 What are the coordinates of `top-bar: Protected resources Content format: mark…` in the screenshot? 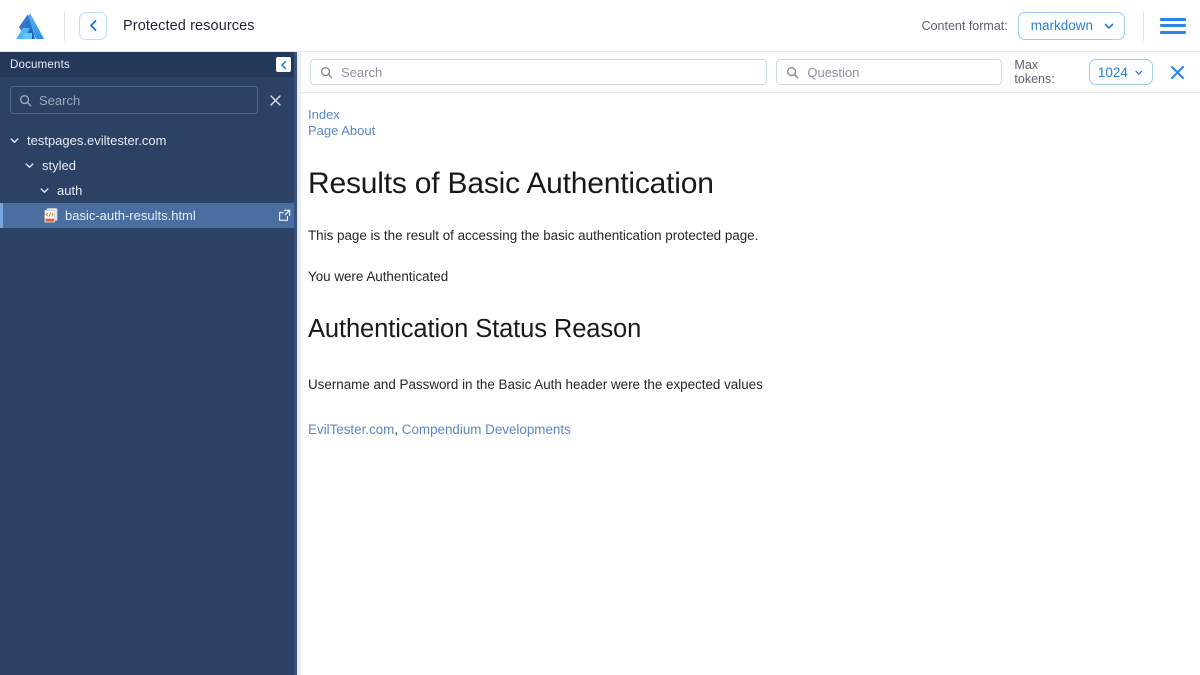 It's located at (600, 26).